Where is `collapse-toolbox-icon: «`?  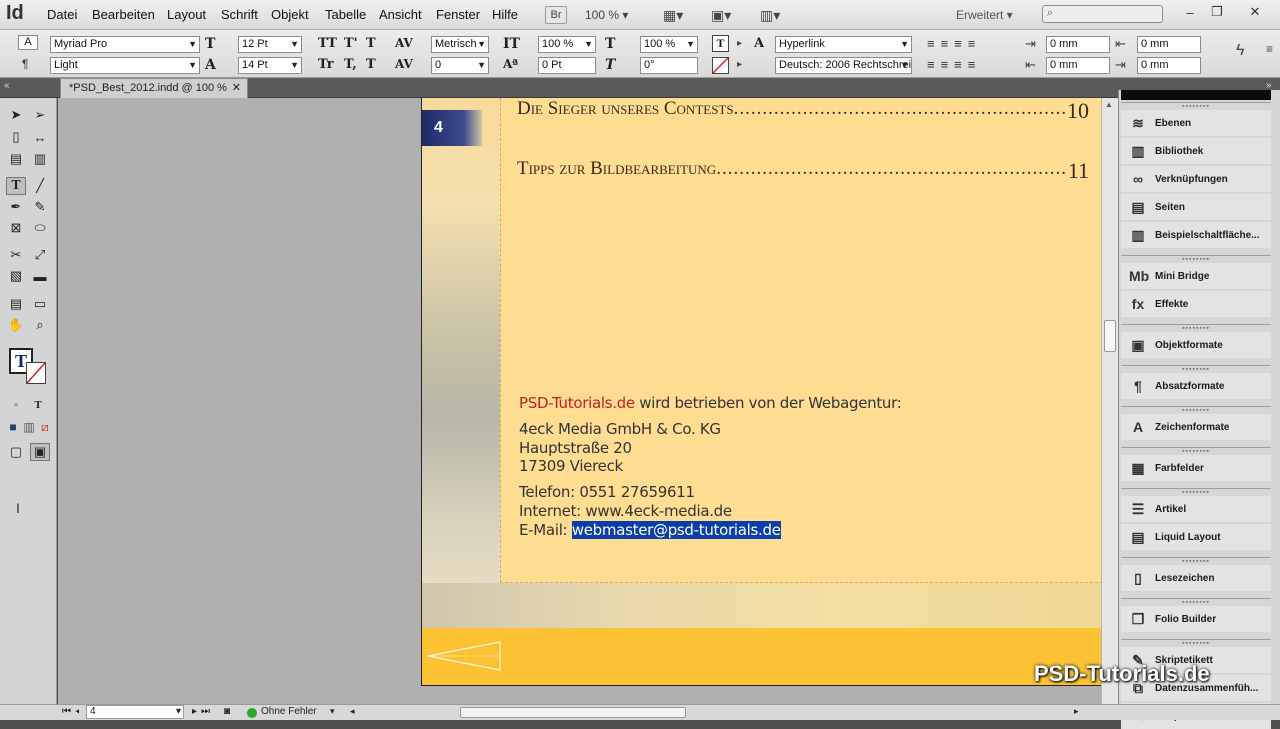
collapse-toolbox-icon: « is located at coordinates (7, 85).